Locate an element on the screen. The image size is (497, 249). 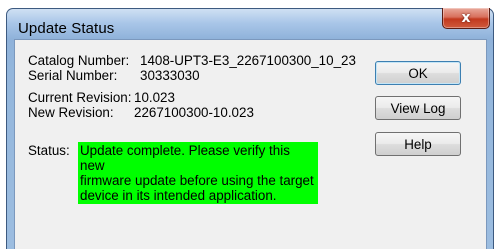
ok-button: OK is located at coordinates (418, 73).